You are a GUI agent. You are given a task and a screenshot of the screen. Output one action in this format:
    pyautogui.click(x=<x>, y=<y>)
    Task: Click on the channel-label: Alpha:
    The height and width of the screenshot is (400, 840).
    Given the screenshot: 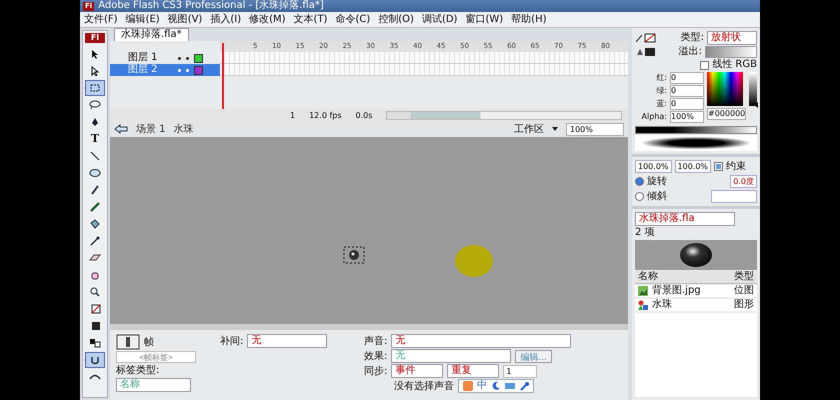 What is the action you would take?
    pyautogui.click(x=653, y=117)
    